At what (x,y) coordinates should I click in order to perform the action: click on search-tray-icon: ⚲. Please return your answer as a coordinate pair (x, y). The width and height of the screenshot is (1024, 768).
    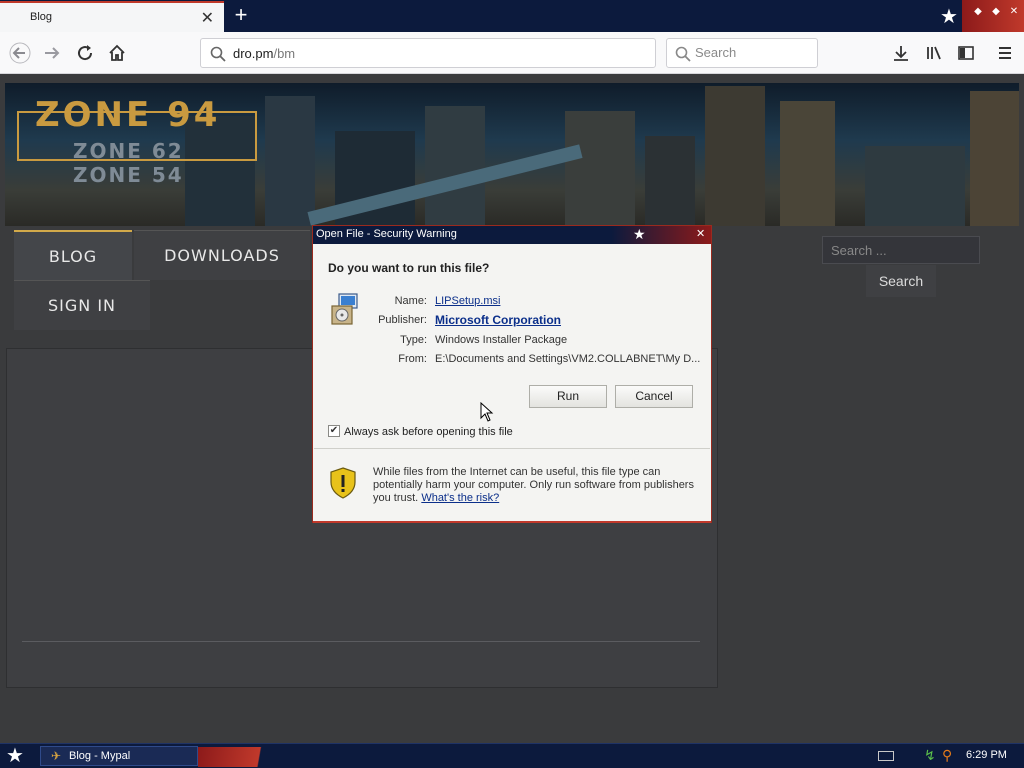
    Looking at the image, I should click on (947, 755).